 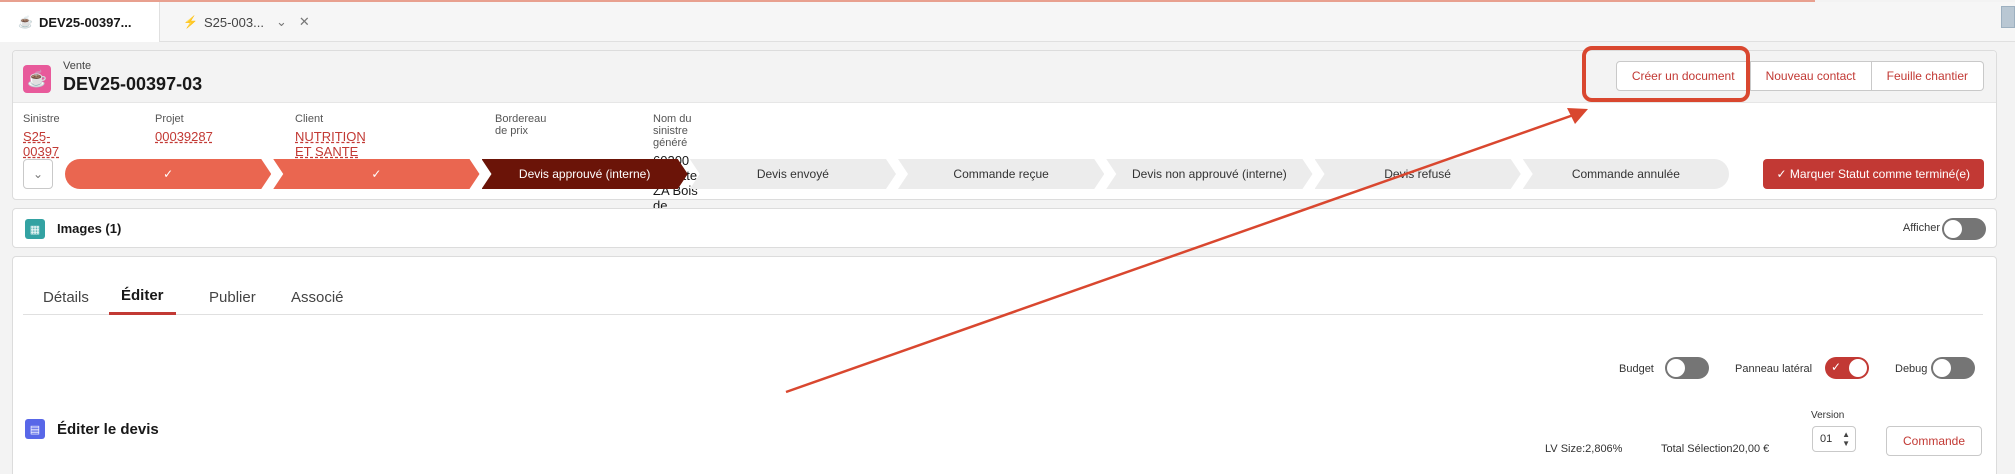 I want to click on path-step: Devis non approuvé (interne), so click(x=1209, y=174).